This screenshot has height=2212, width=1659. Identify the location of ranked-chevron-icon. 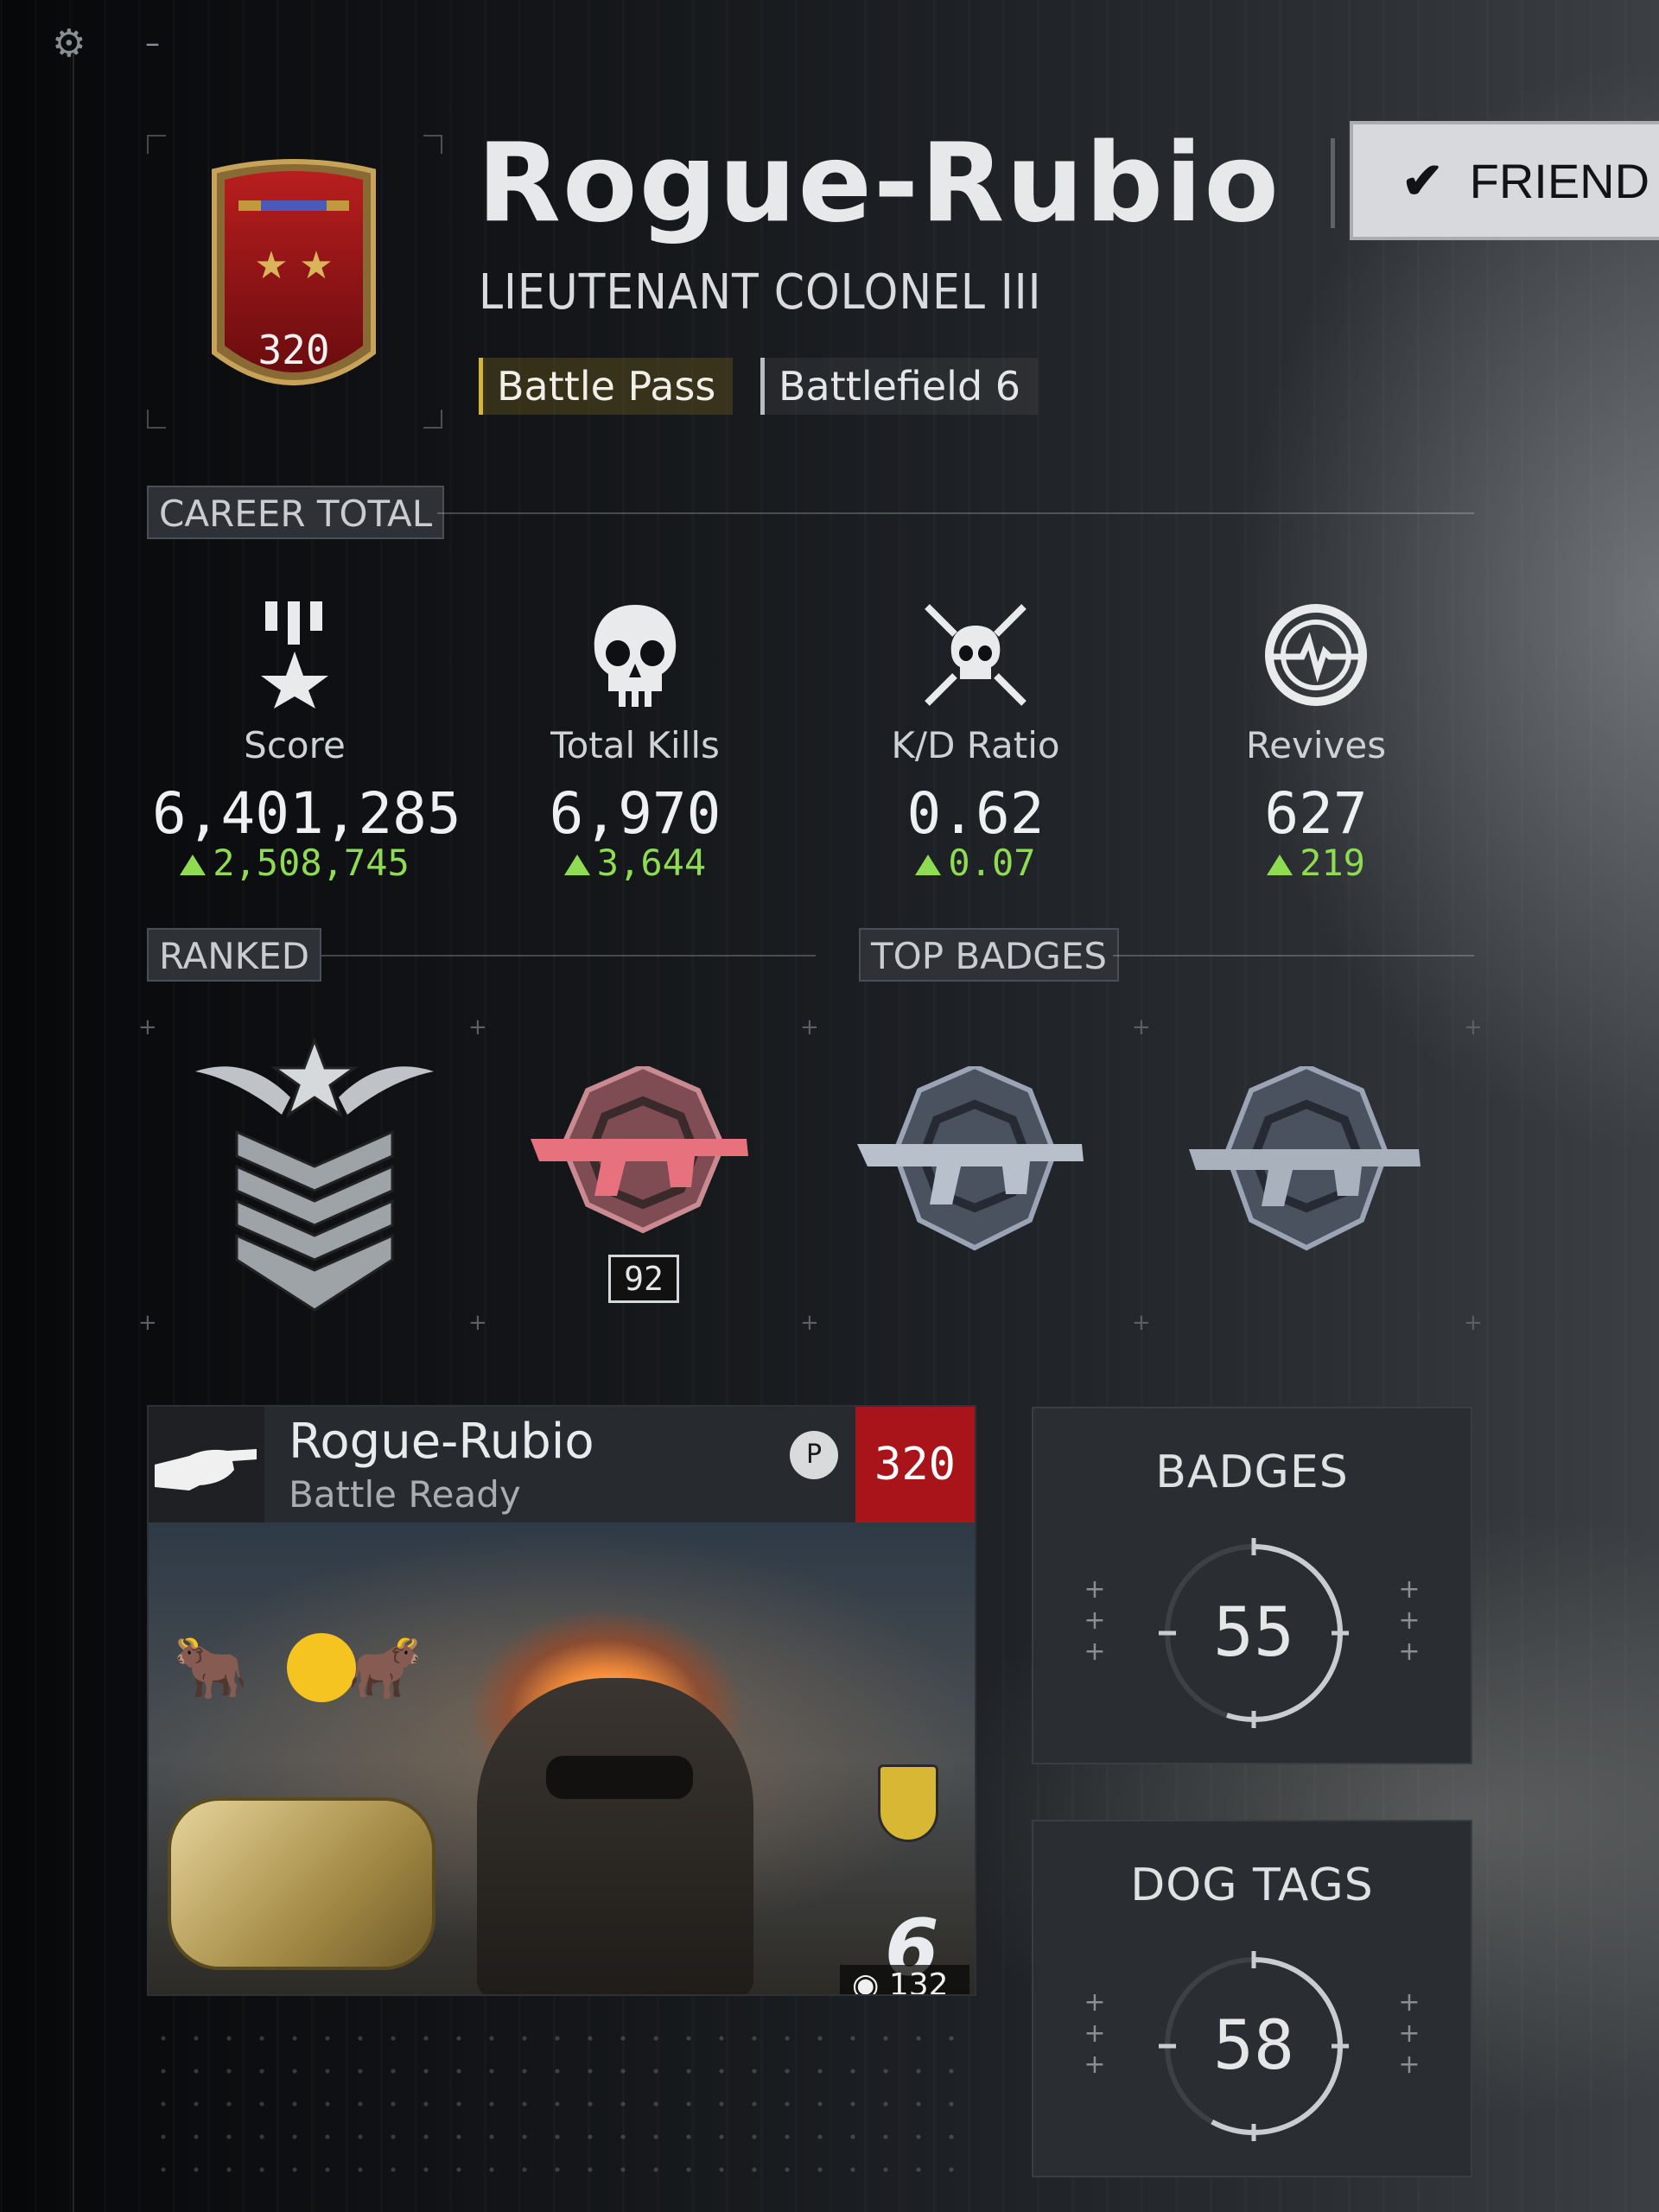
(314, 1174).